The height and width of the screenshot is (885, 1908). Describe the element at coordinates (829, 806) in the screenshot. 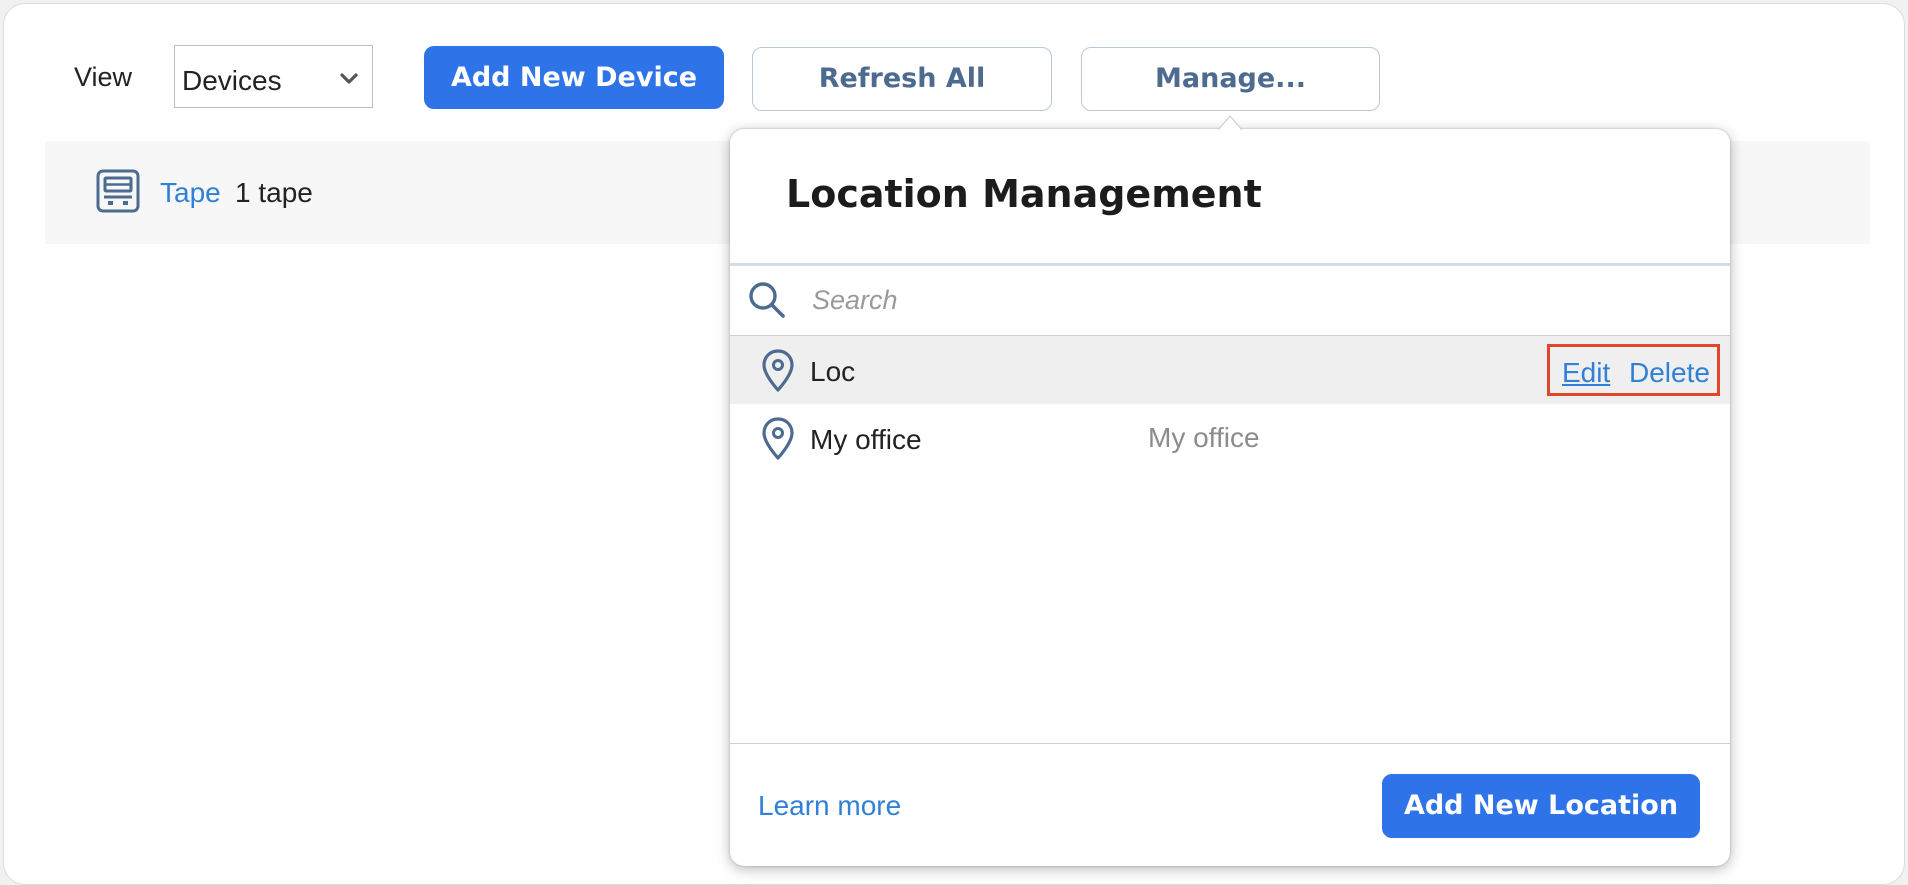

I see `learn-more-link: Learn more` at that location.